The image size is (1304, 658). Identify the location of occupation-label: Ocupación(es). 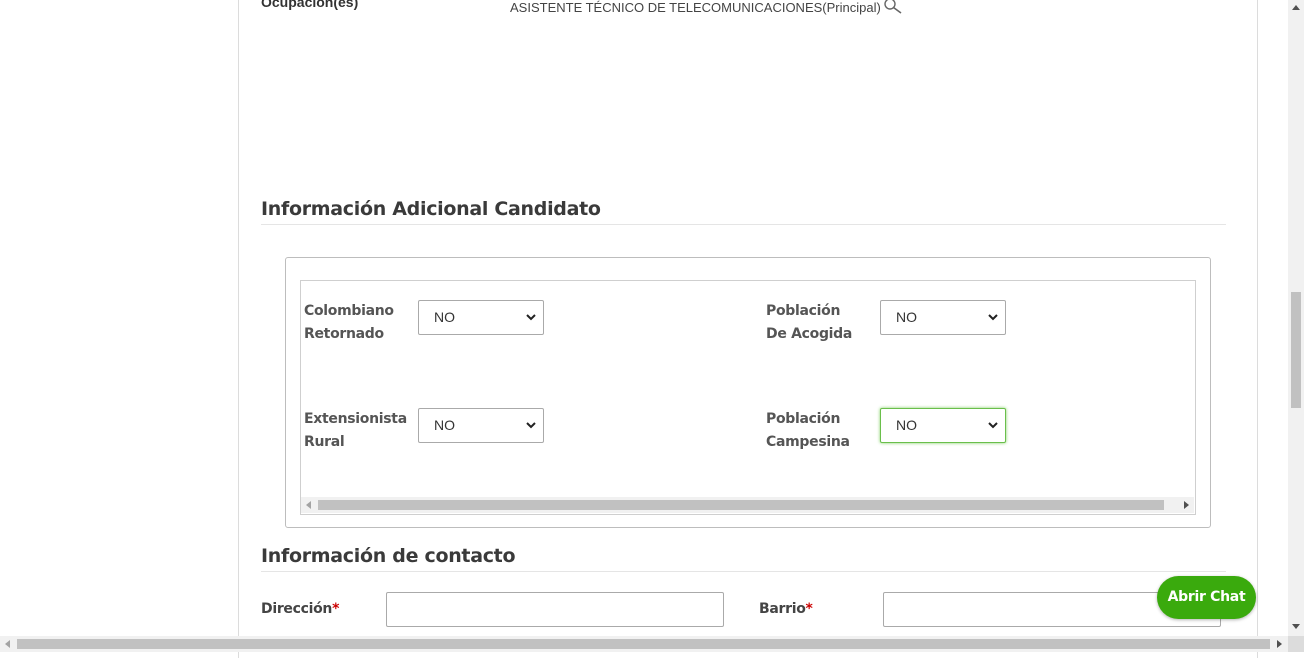
(310, 5).